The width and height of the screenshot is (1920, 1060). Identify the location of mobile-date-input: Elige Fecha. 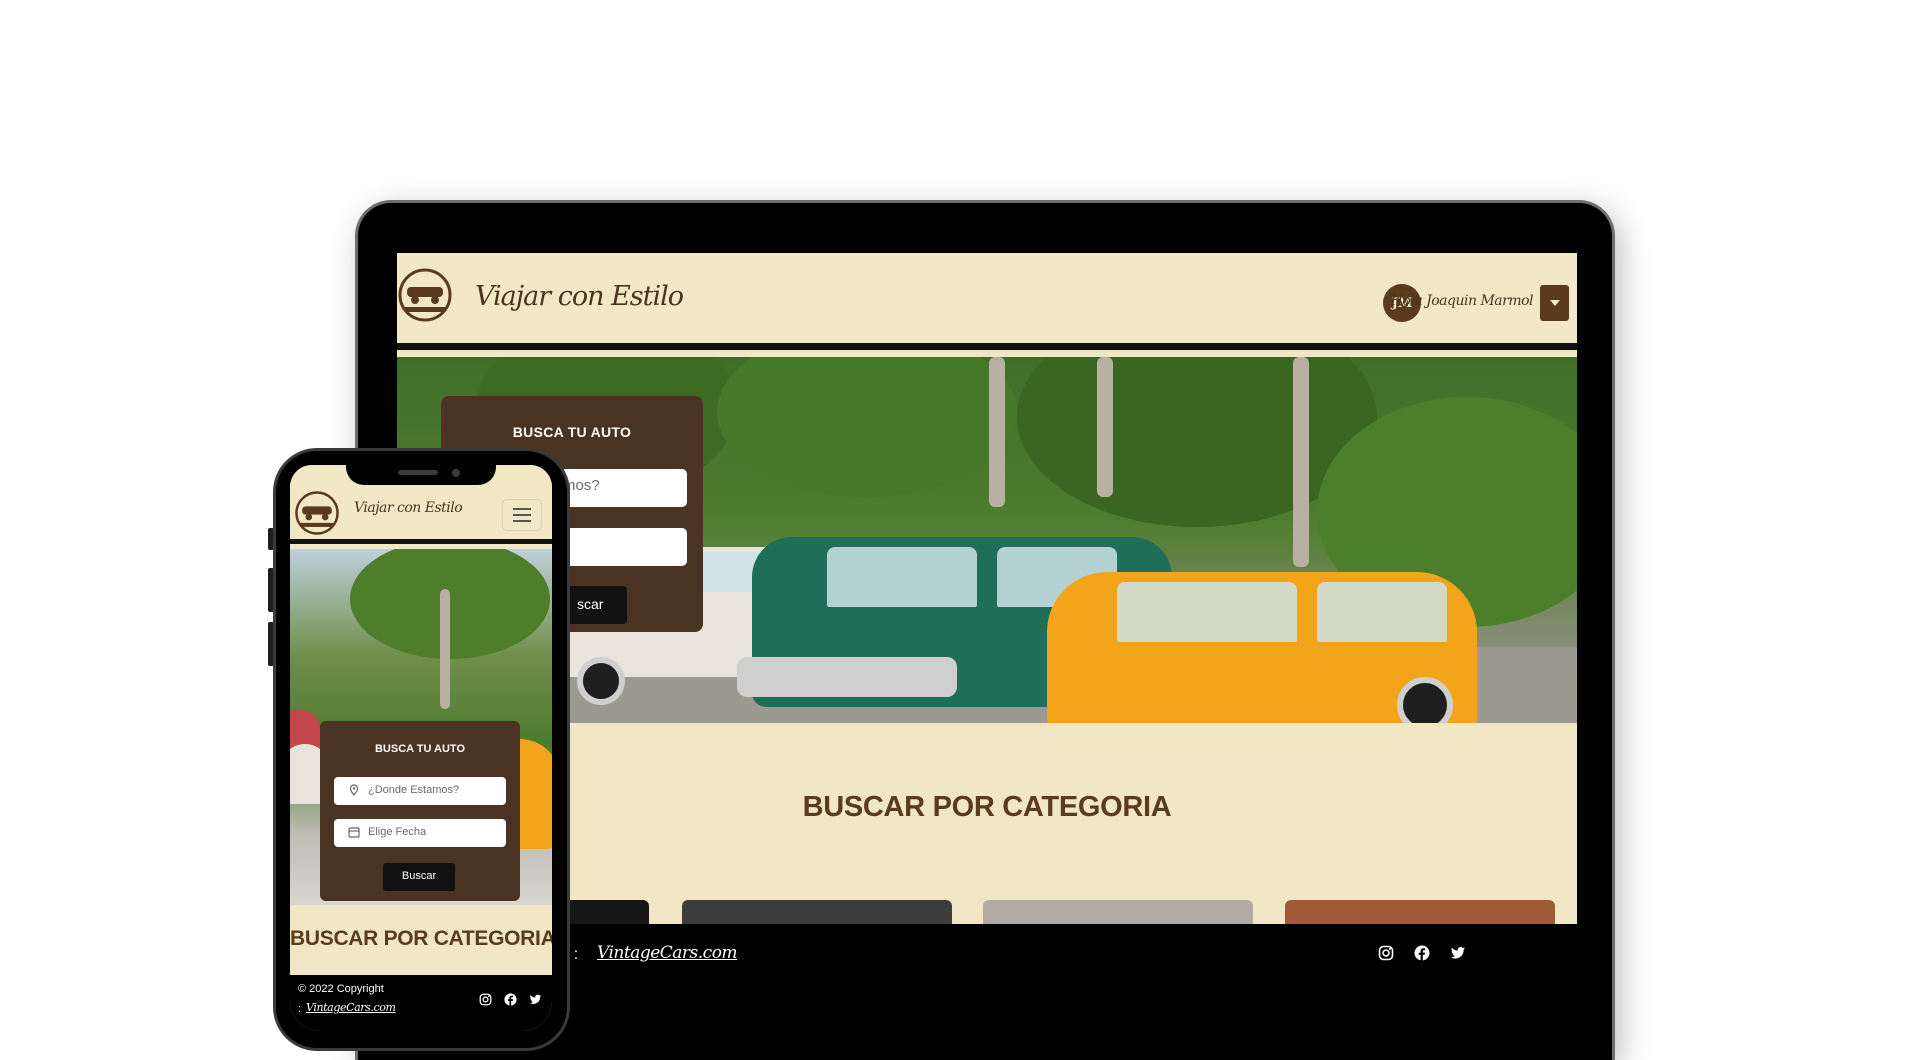
(420, 833).